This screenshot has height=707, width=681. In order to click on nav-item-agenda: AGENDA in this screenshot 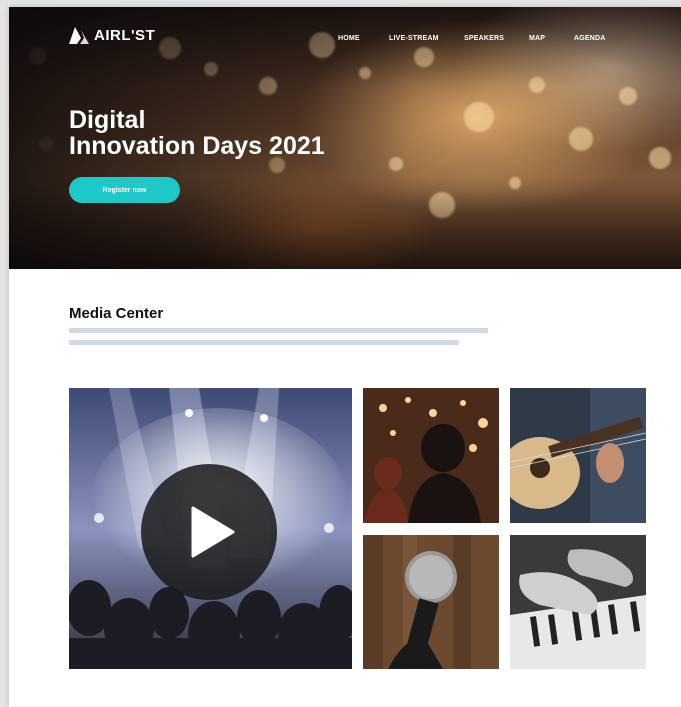, I will do `click(590, 38)`.